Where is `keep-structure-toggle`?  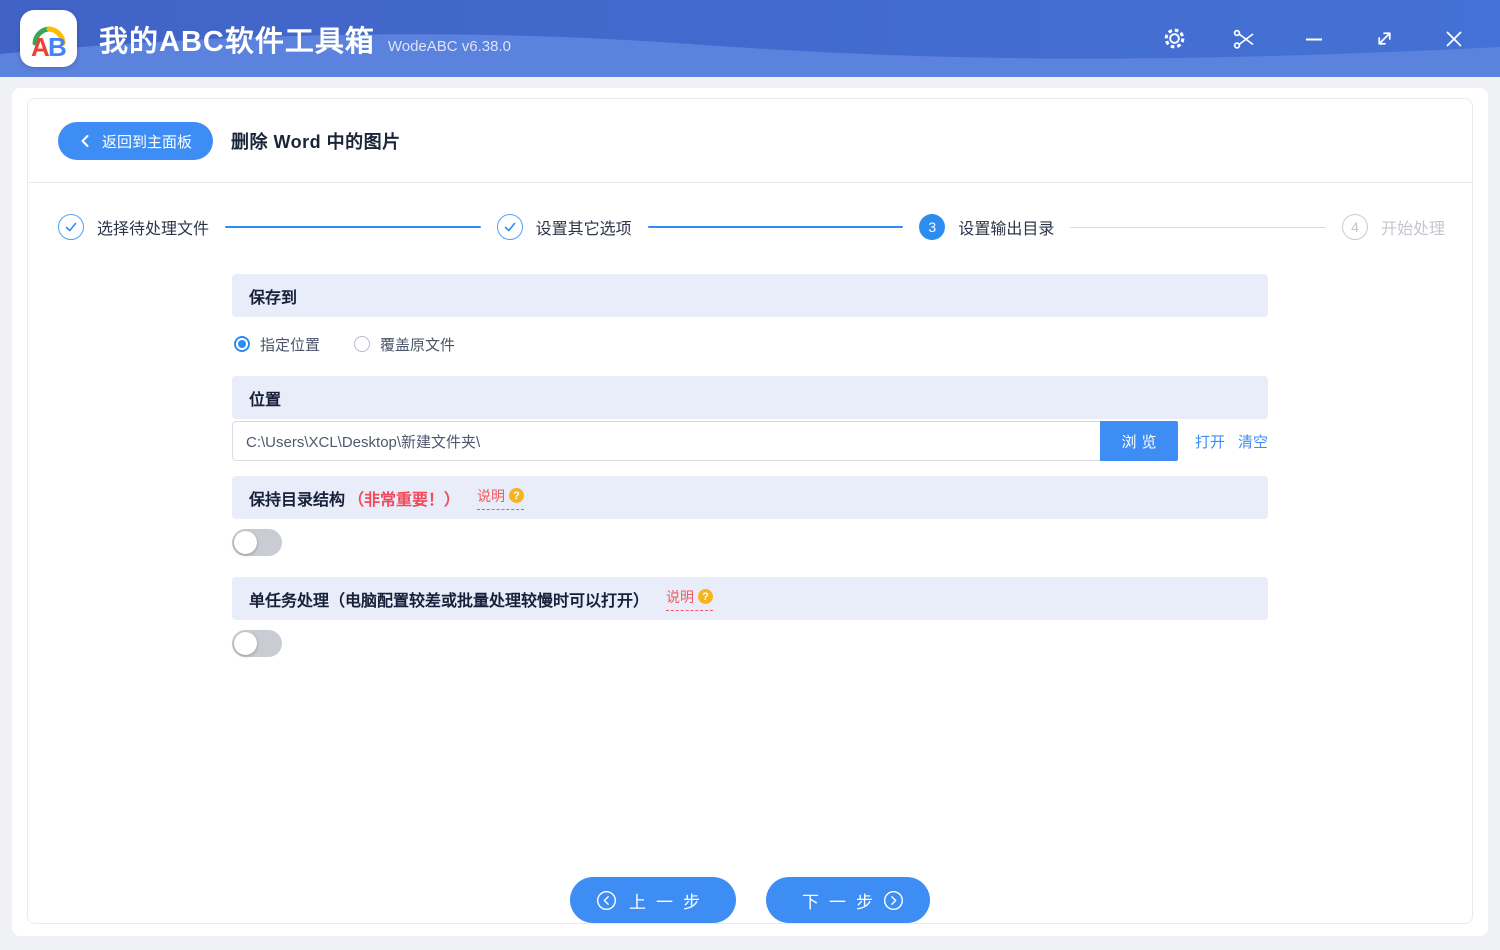
keep-structure-toggle is located at coordinates (257, 542).